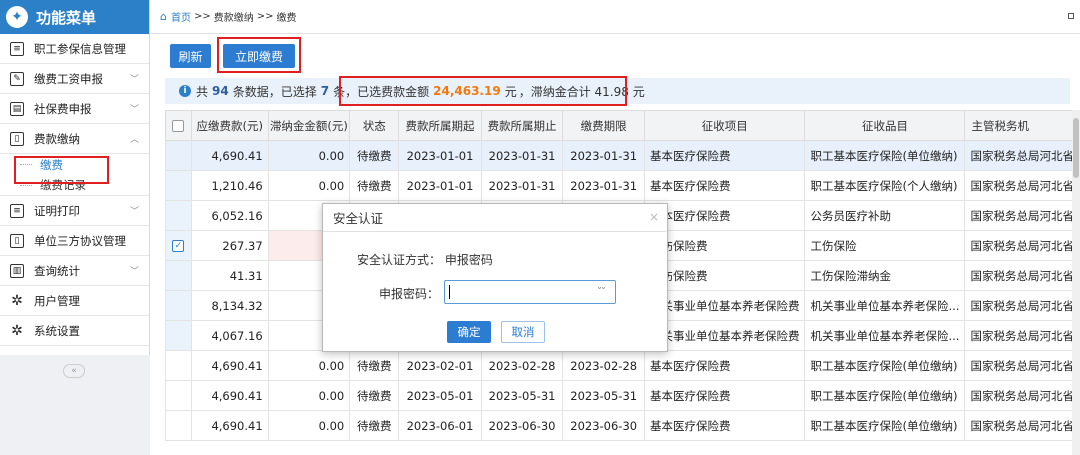 The height and width of the screenshot is (455, 1080). I want to click on edit-icon: ✎, so click(17, 78).